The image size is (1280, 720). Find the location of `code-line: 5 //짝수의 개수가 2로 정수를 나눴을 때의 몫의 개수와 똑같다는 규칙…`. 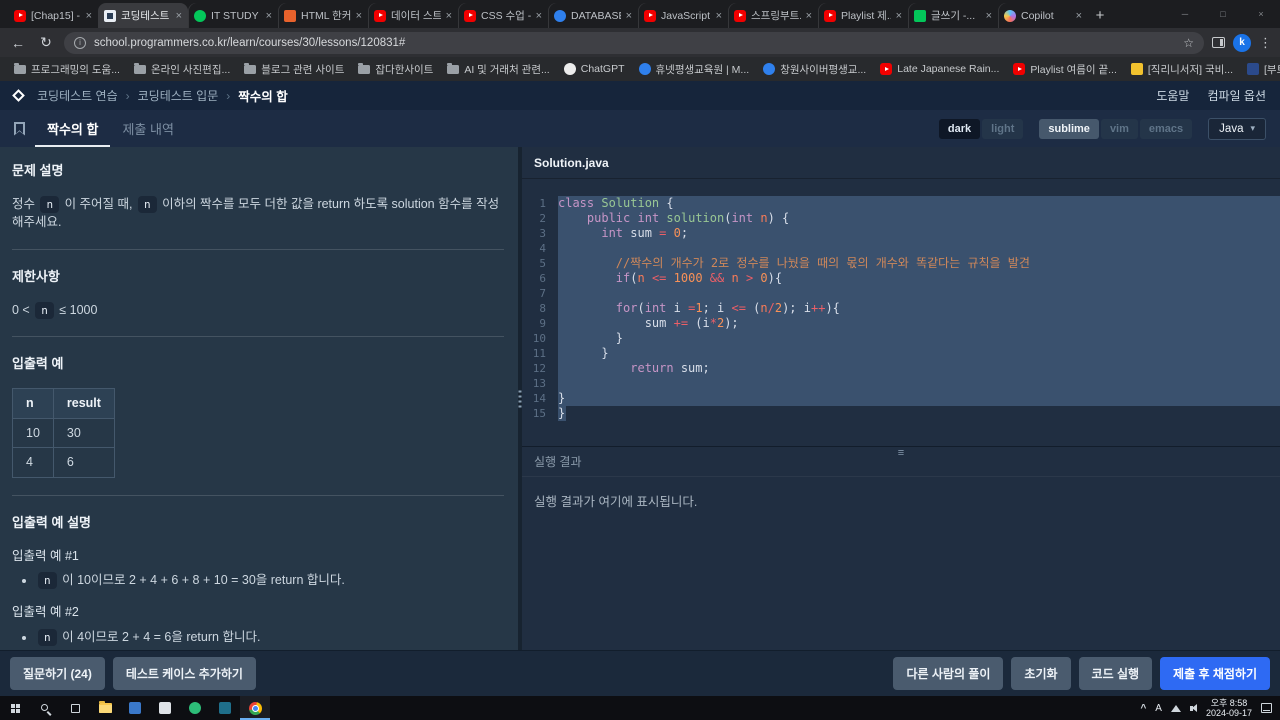

code-line: 5 //짝수의 개수가 2로 정수를 나눴을 때의 몫의 개수와 똑같다는 규칙… is located at coordinates (901, 263).